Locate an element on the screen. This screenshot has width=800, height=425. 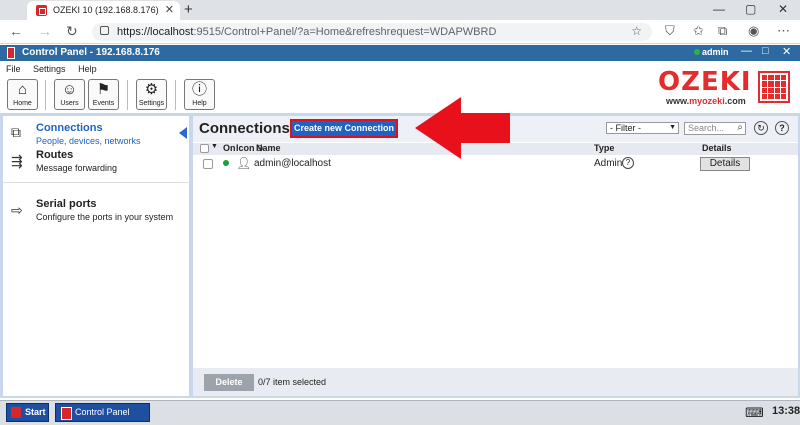
ozeki-favicon-icon is located at coordinates (41, 10).